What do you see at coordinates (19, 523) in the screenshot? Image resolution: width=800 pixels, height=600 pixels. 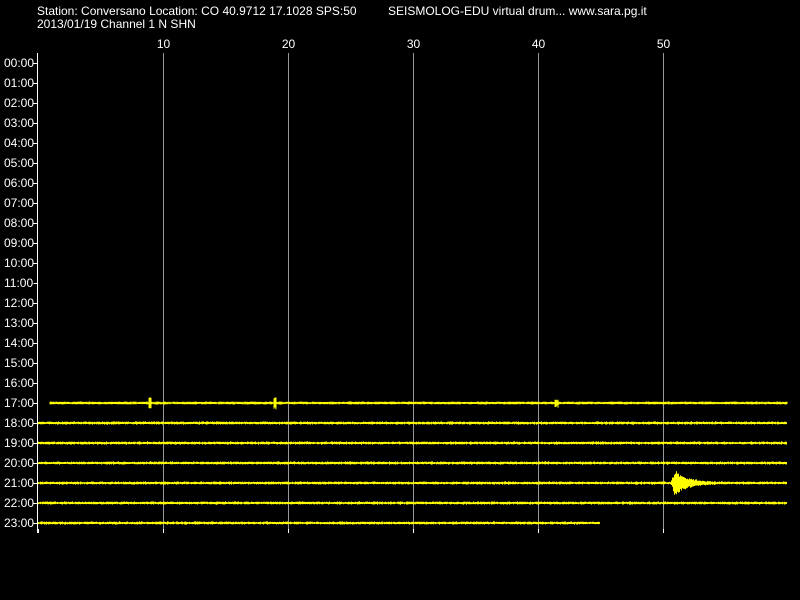 I see `hour-label: 23:00` at bounding box center [19, 523].